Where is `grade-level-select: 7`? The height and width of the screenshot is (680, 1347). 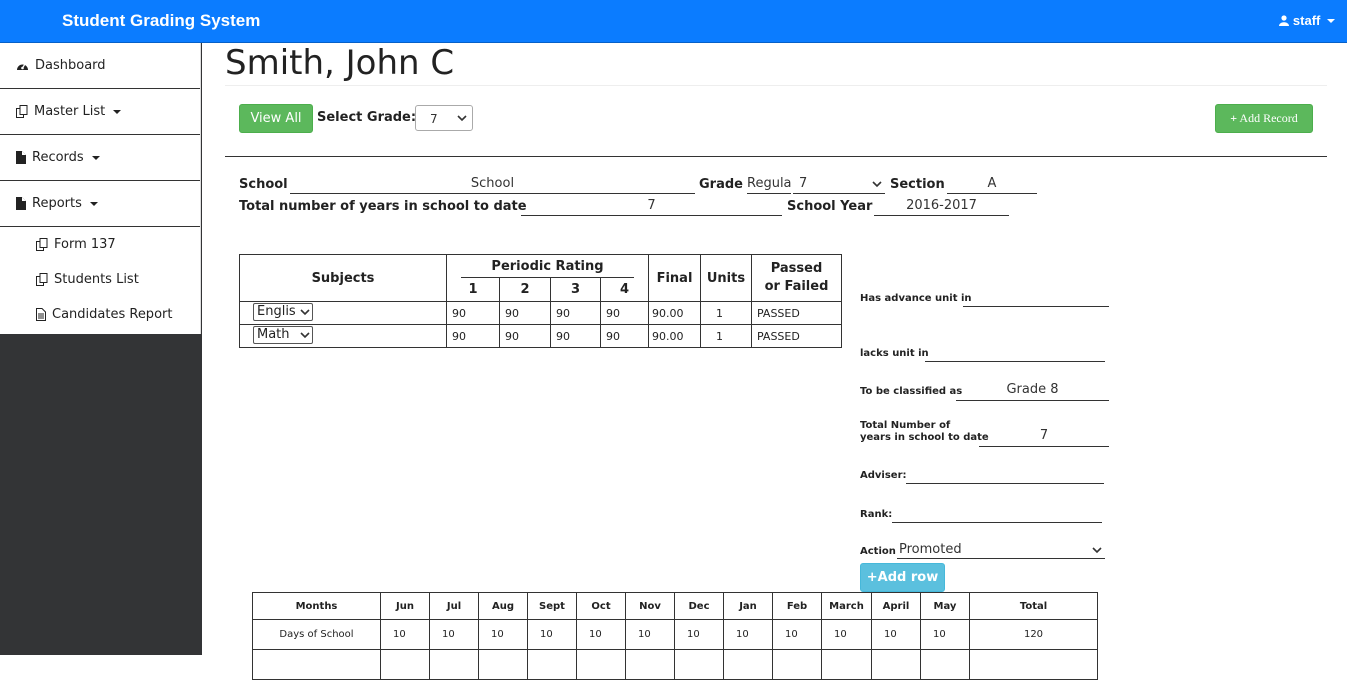
grade-level-select: 7 is located at coordinates (839, 185).